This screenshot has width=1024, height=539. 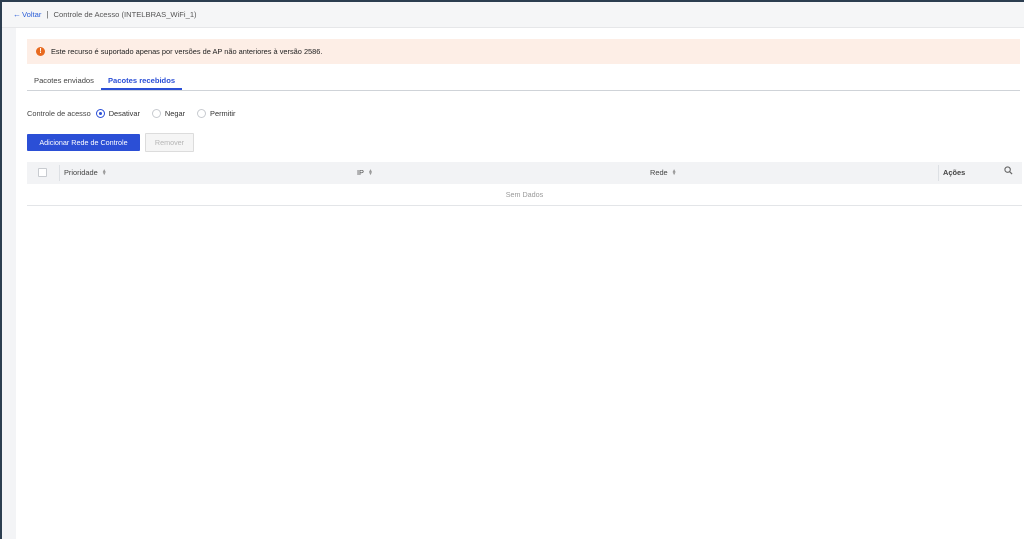 I want to click on tab-bar: Pacotes enviados Pacotes recebidos, so click(x=523, y=81).